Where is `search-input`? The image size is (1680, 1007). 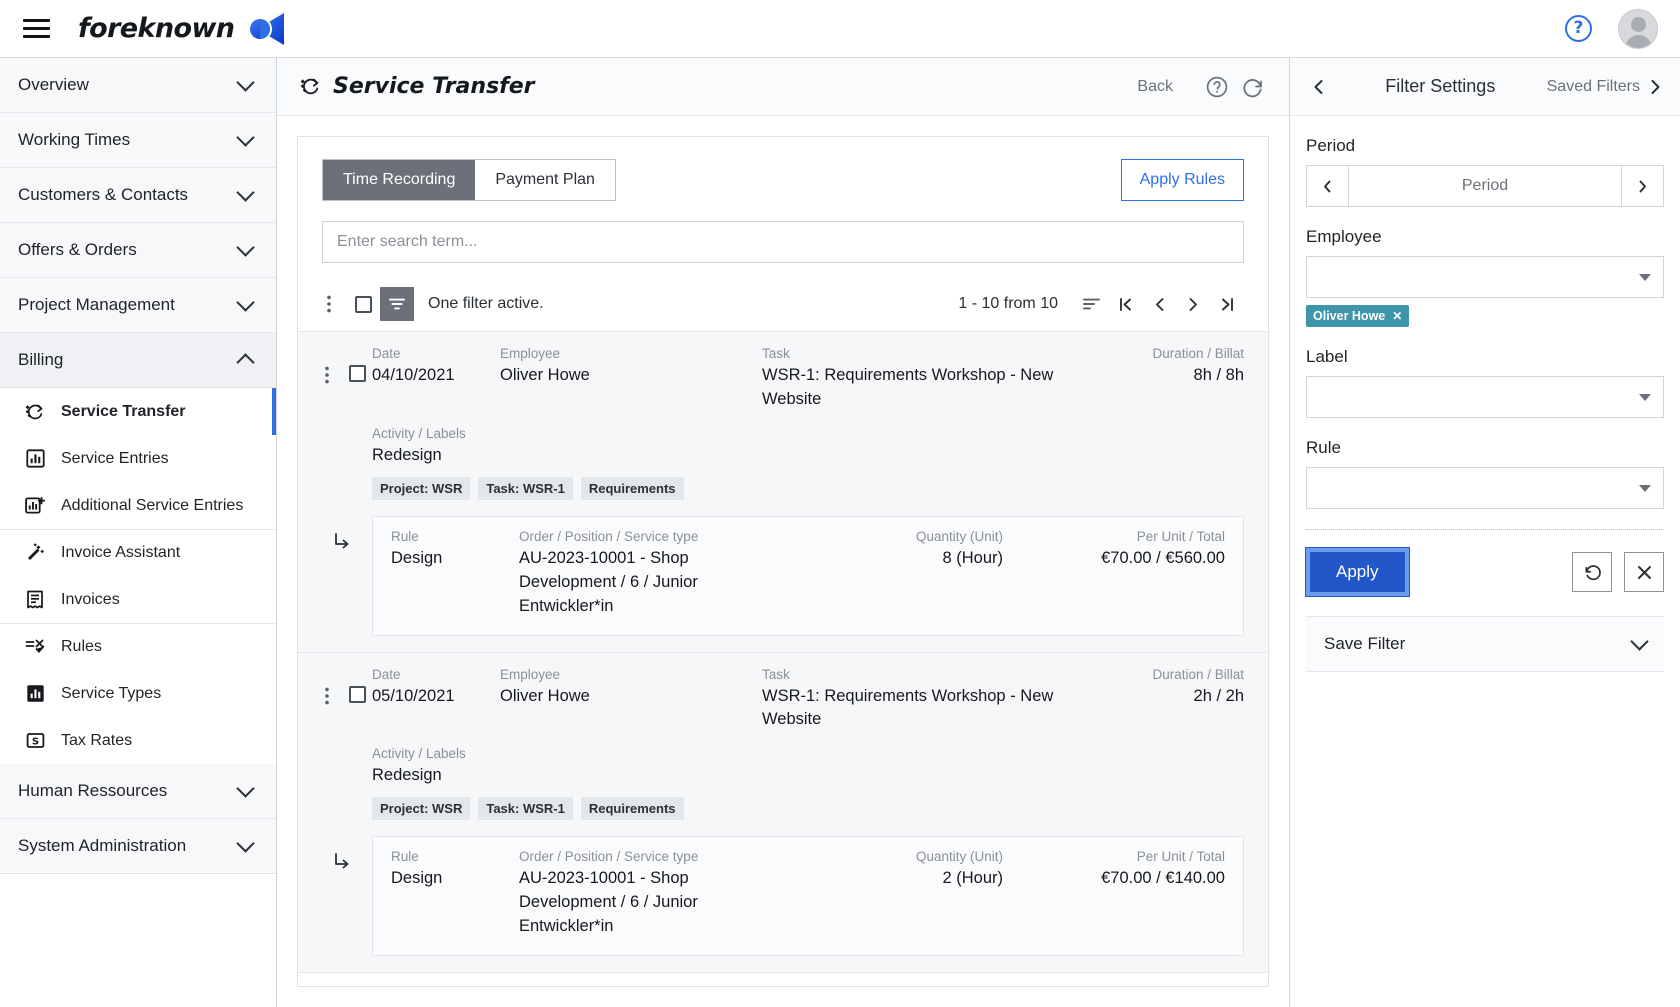
search-input is located at coordinates (783, 242).